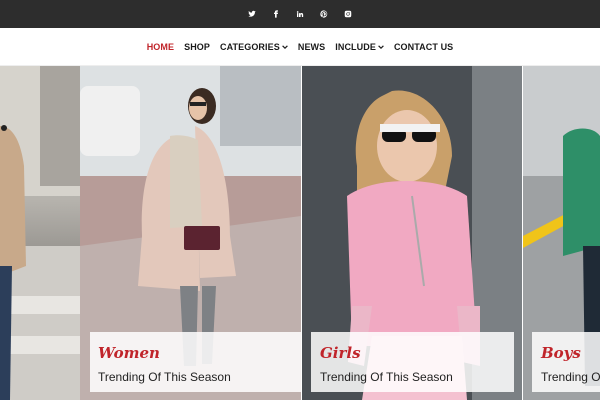 The height and width of the screenshot is (400, 600). I want to click on boys-caption: Boys Trending Of This Season, so click(566, 362).